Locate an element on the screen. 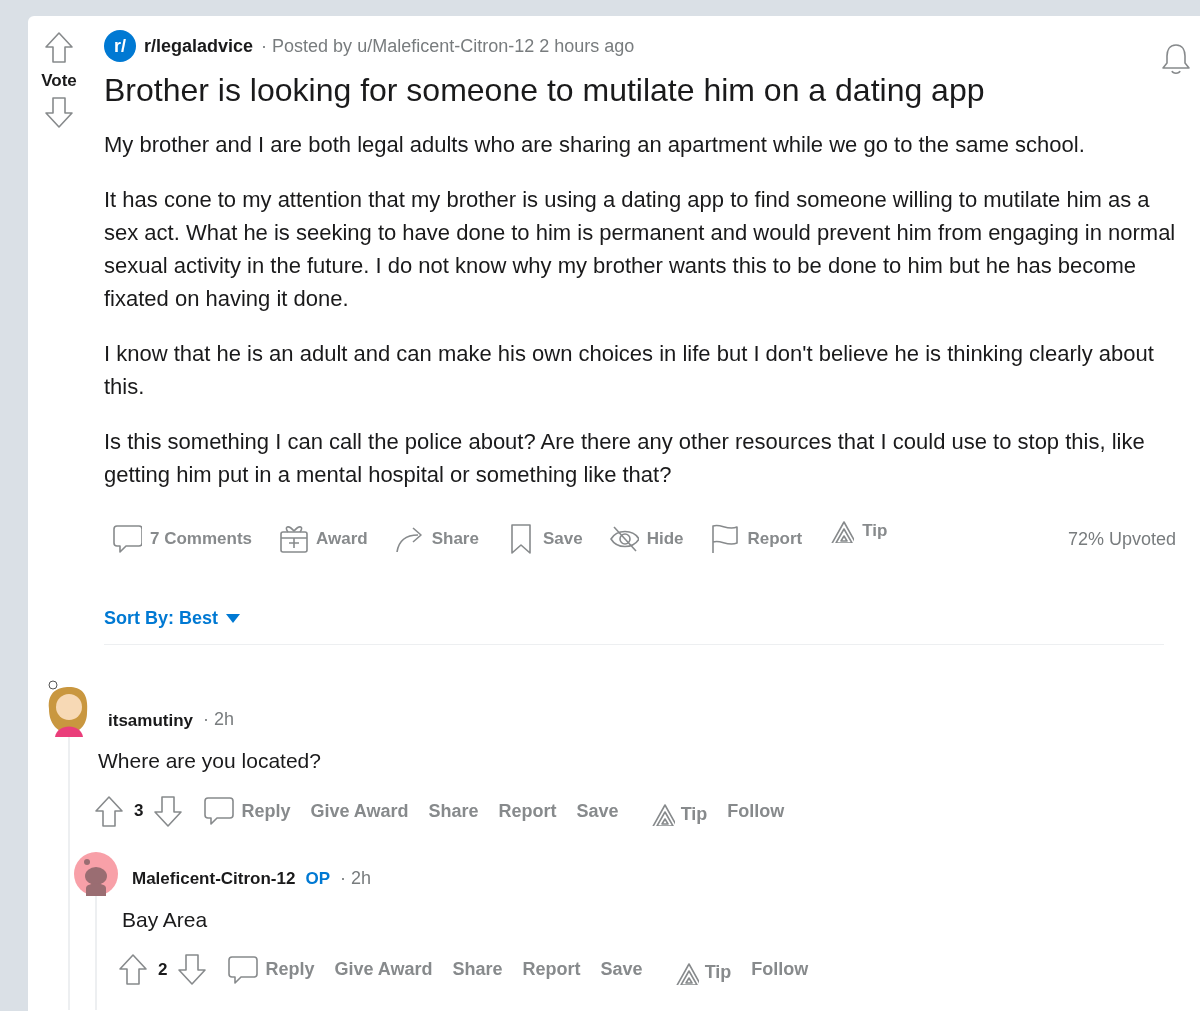 This screenshot has width=1200, height=1011. subreddit-link: r/legaladvice is located at coordinates (199, 46).